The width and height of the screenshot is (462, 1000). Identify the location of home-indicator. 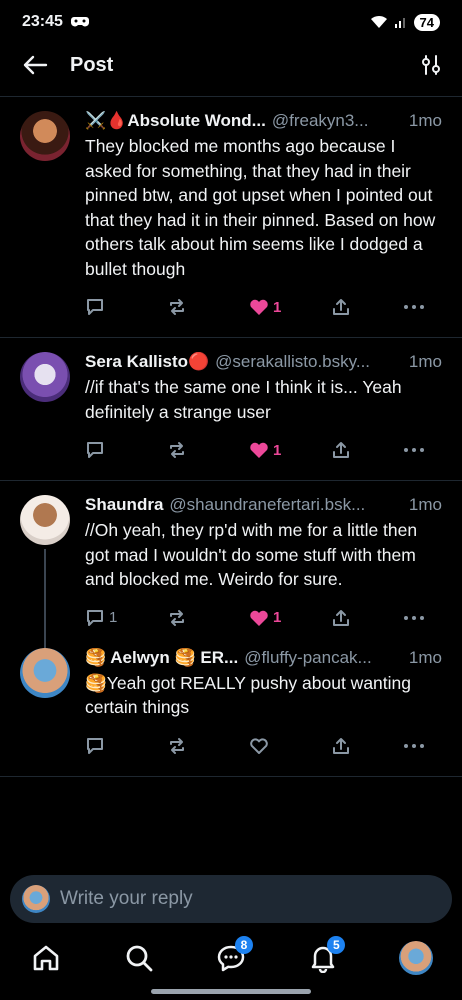
(231, 991).